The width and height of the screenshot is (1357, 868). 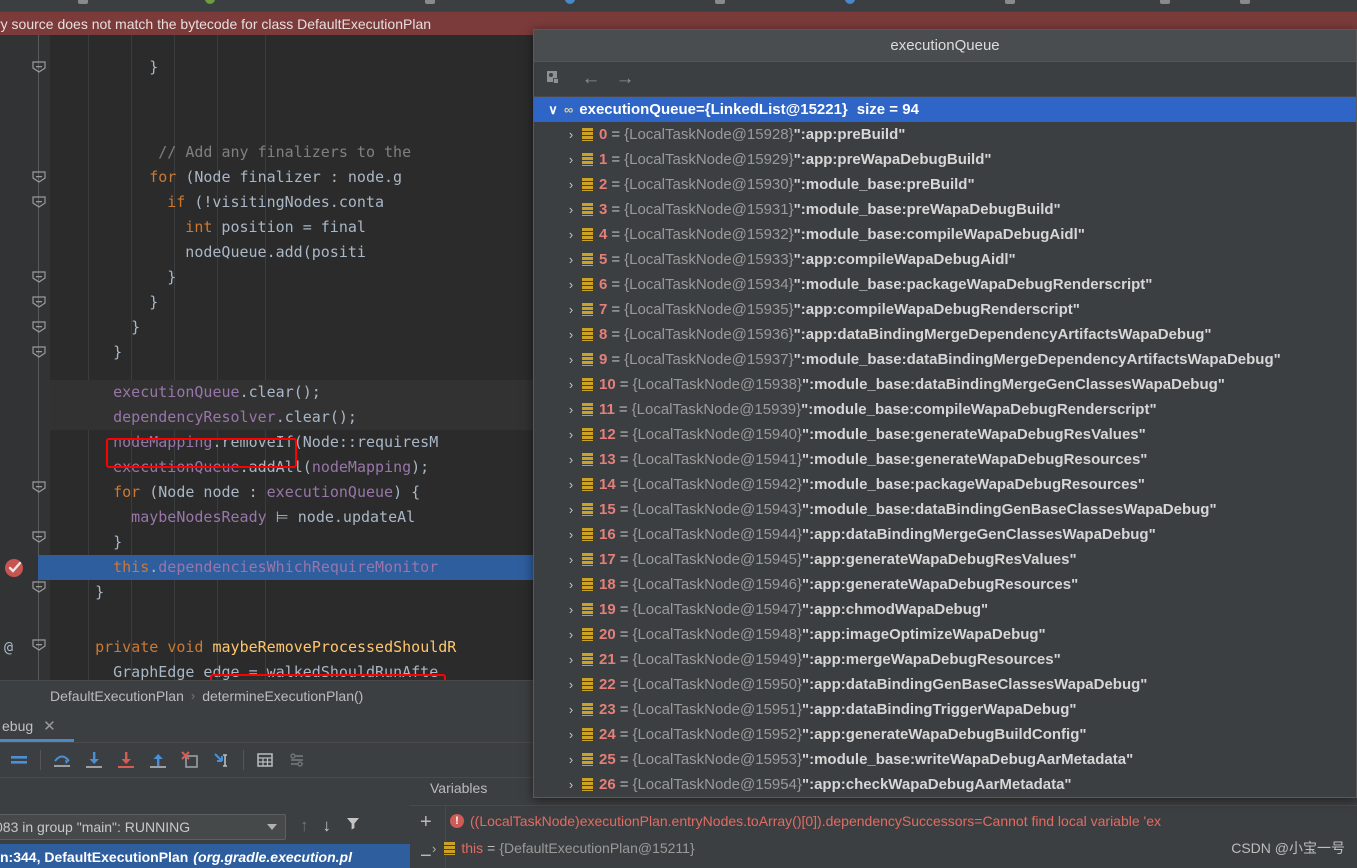 What do you see at coordinates (563, 848) in the screenshot?
I see `variable-row-this: › this = {DefaultExecutionPlan@15211}` at bounding box center [563, 848].